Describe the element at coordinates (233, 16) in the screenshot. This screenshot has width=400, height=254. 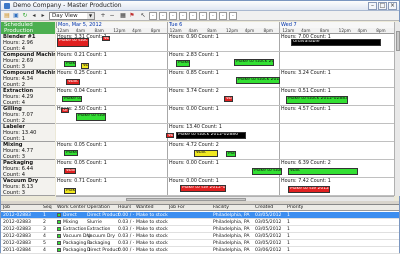
I see `tool-icon-9: ·` at that location.